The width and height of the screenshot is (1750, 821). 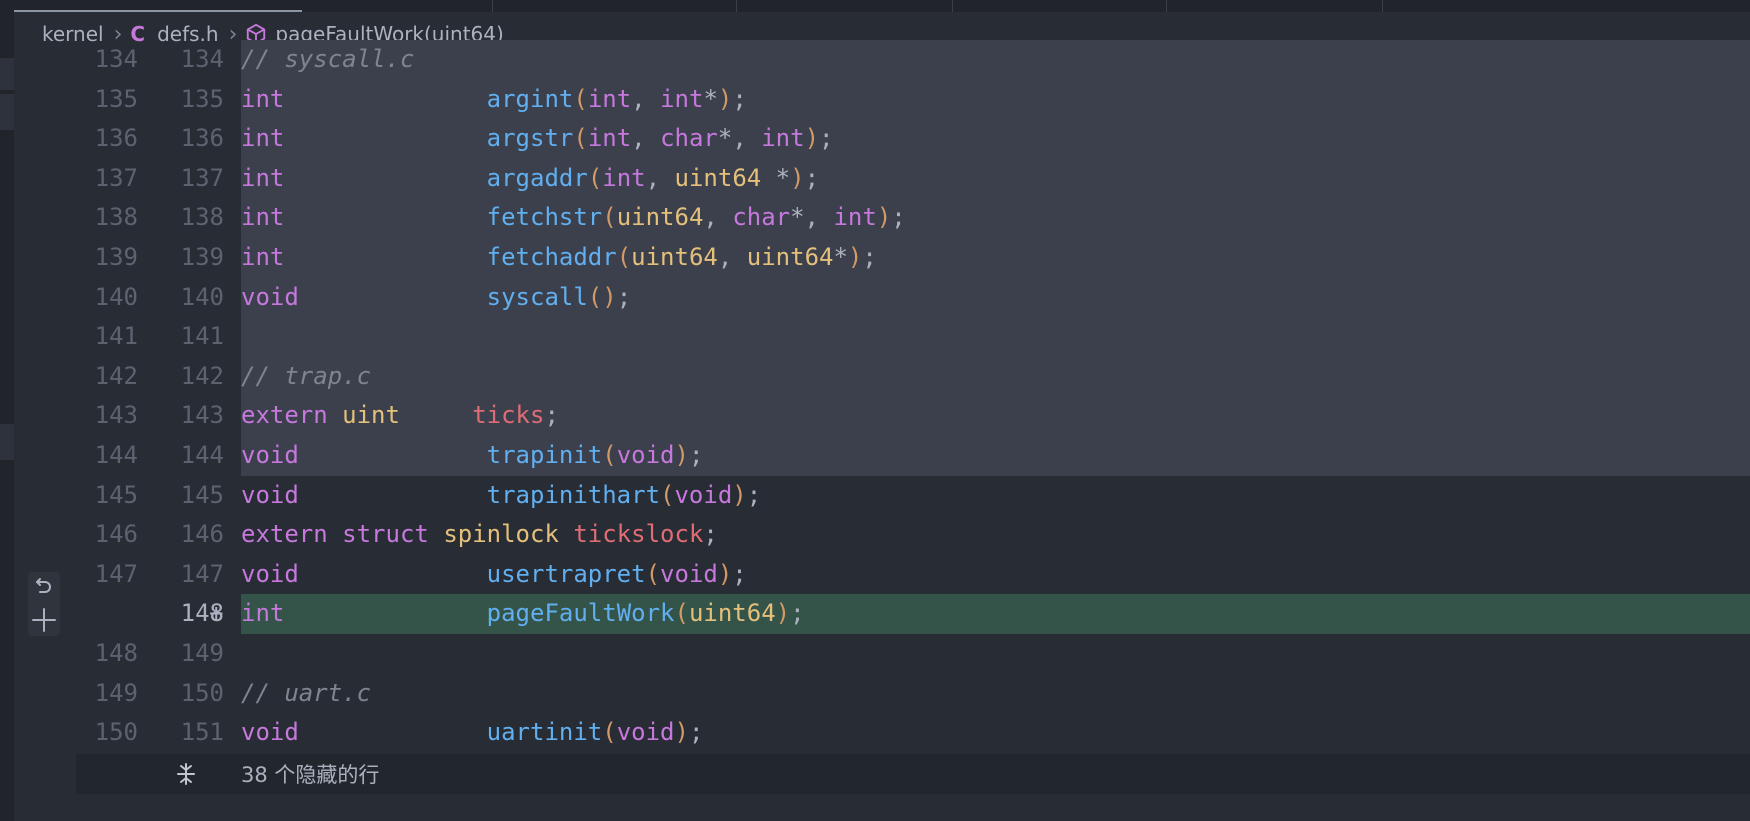 What do you see at coordinates (310, 775) in the screenshot?
I see `hidden-lines-label: 38 个隐藏的行` at bounding box center [310, 775].